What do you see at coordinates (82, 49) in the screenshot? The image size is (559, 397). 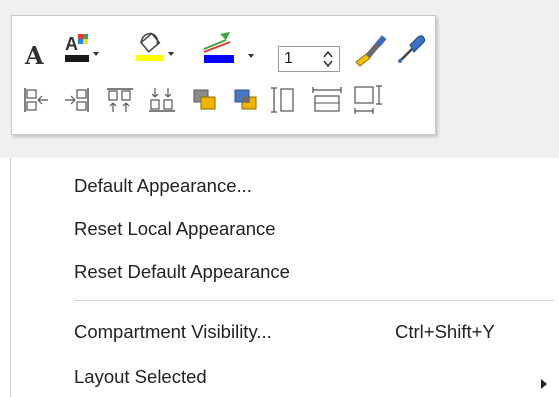 I see `font-color-icon: A` at bounding box center [82, 49].